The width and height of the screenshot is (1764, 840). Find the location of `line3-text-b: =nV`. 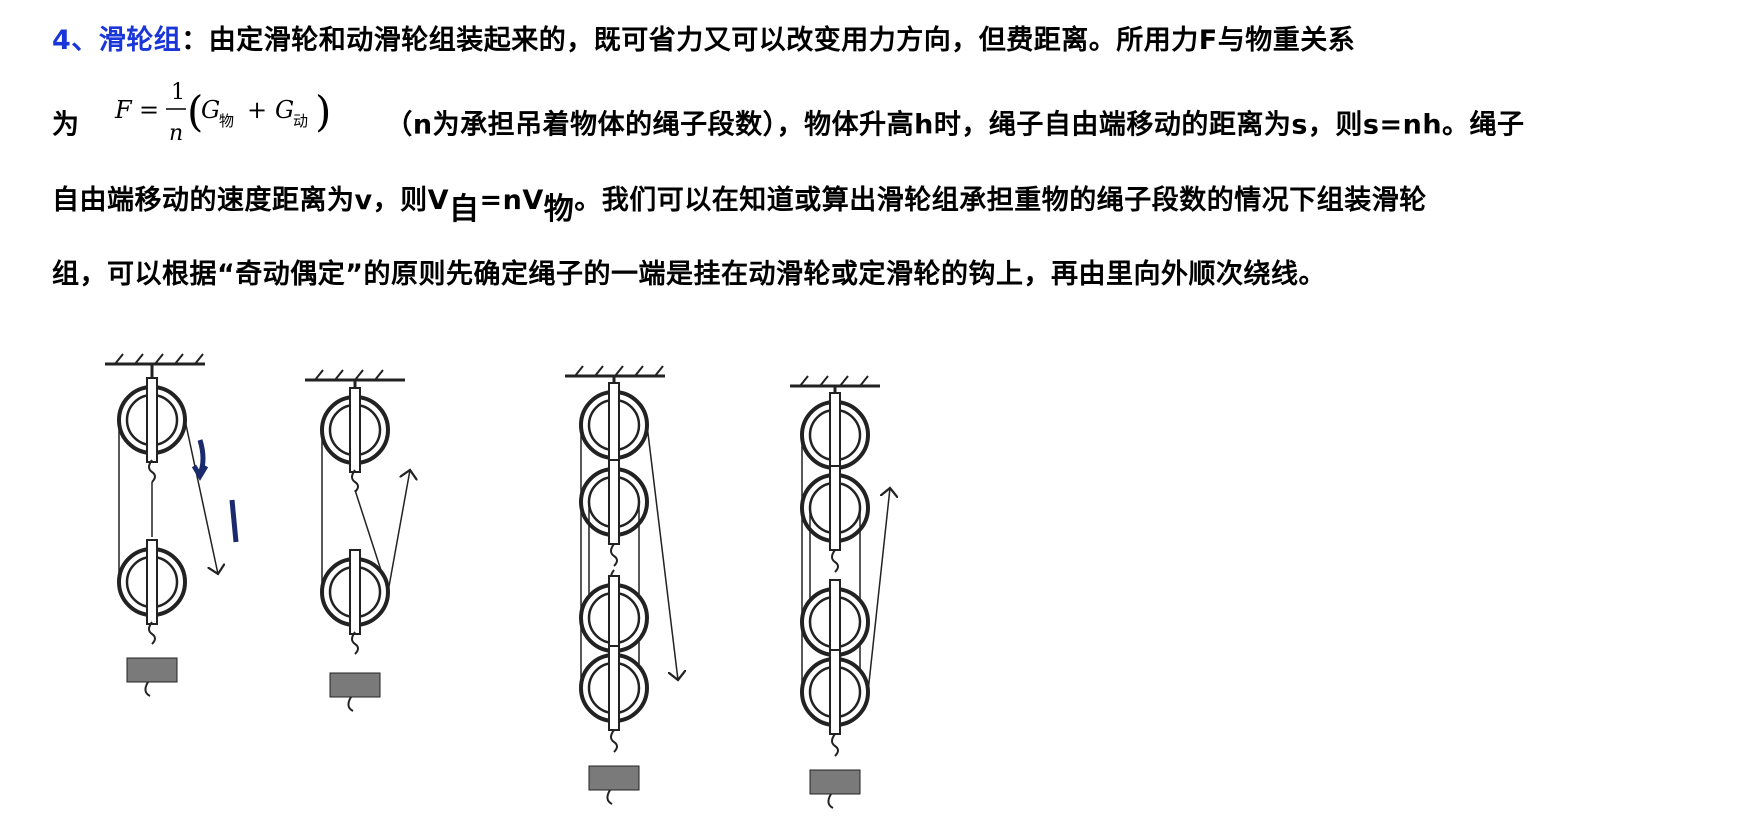

line3-text-b: =nV is located at coordinates (511, 200).